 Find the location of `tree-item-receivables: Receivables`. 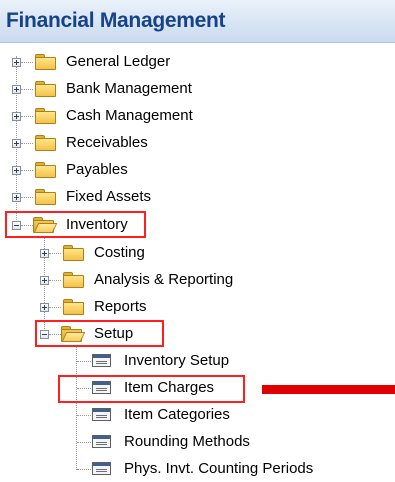

tree-item-receivables: Receivables is located at coordinates (110, 144).